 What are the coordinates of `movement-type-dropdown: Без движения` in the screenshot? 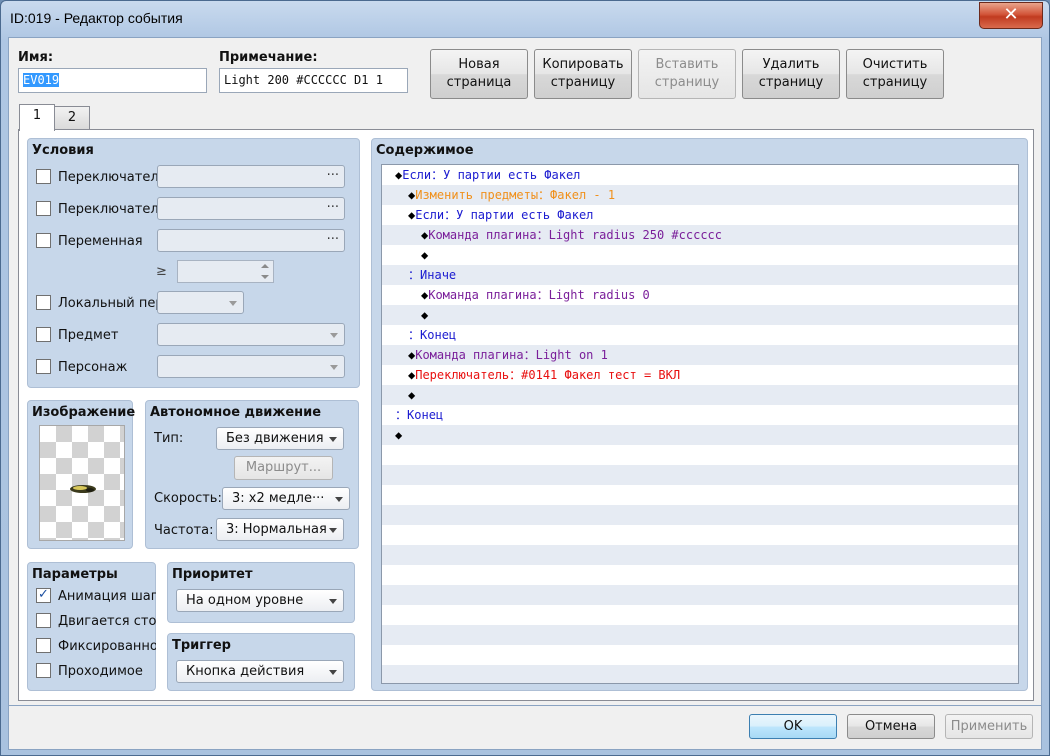 It's located at (280, 438).